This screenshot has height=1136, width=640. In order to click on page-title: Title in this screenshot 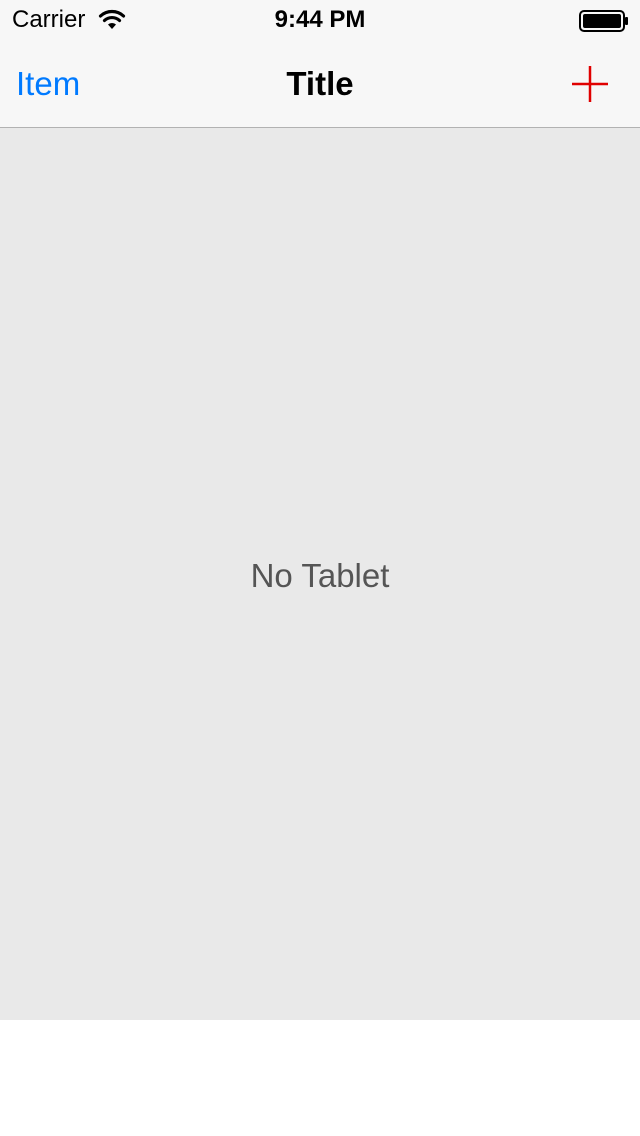, I will do `click(320, 83)`.